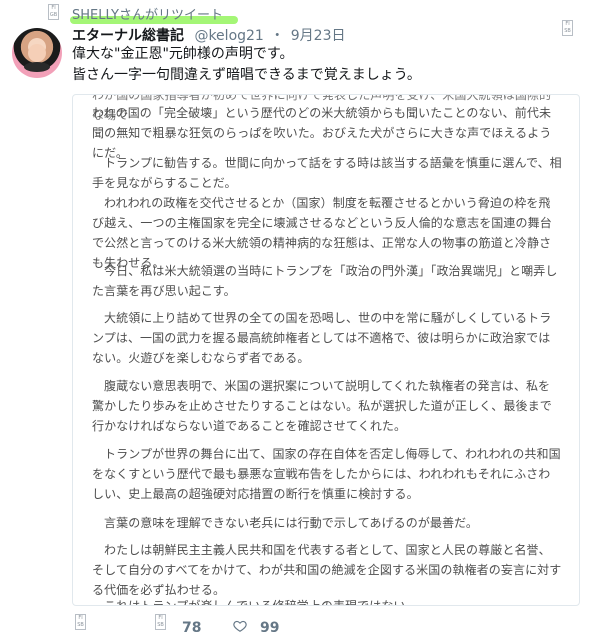 Image resolution: width=596 pixels, height=641 pixels. I want to click on display-name: エターナル総書記, so click(128, 36).